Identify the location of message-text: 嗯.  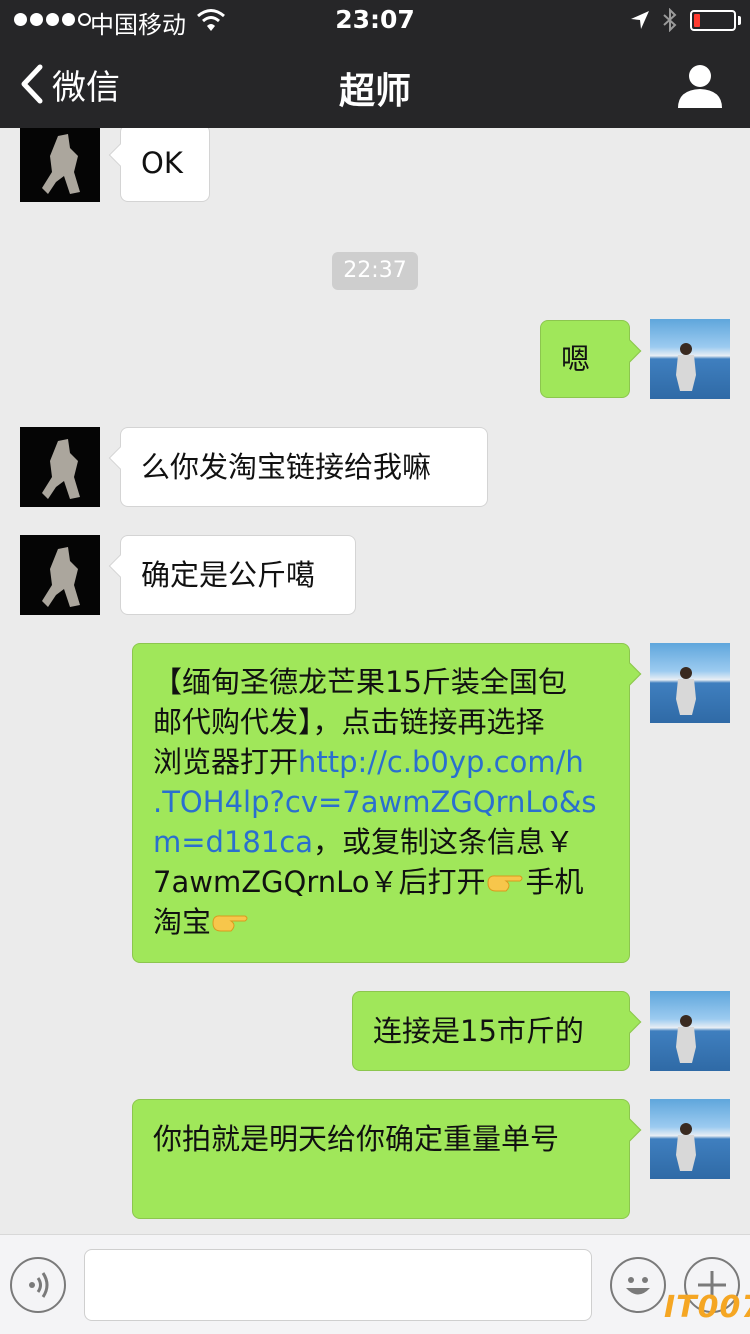
(576, 359).